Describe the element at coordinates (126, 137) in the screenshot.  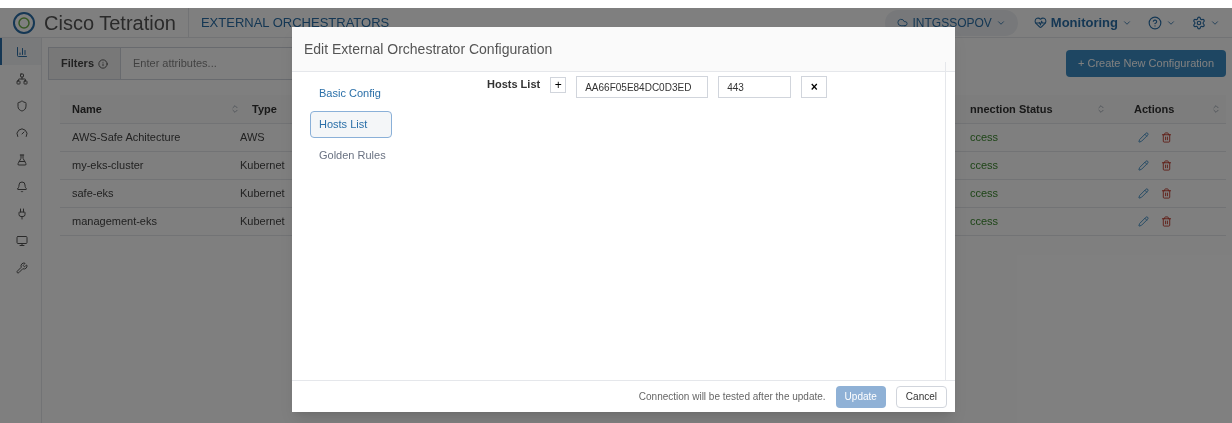
I see `table-cell: AWS-Safe Achitecture` at that location.